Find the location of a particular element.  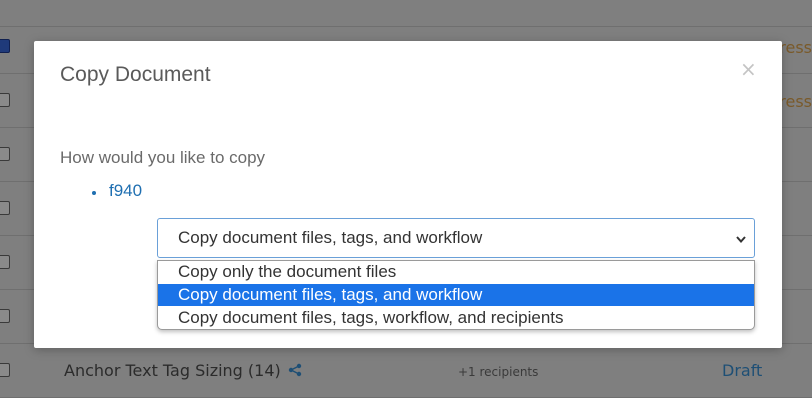

copy-option-select: Copy document files, tags, and workflow is located at coordinates (456, 238).